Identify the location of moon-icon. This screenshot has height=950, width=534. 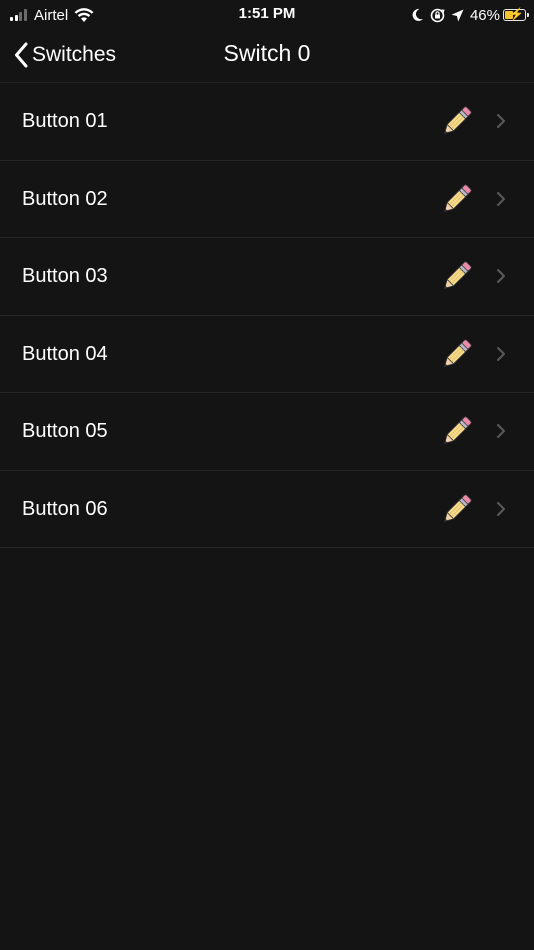
(417, 15).